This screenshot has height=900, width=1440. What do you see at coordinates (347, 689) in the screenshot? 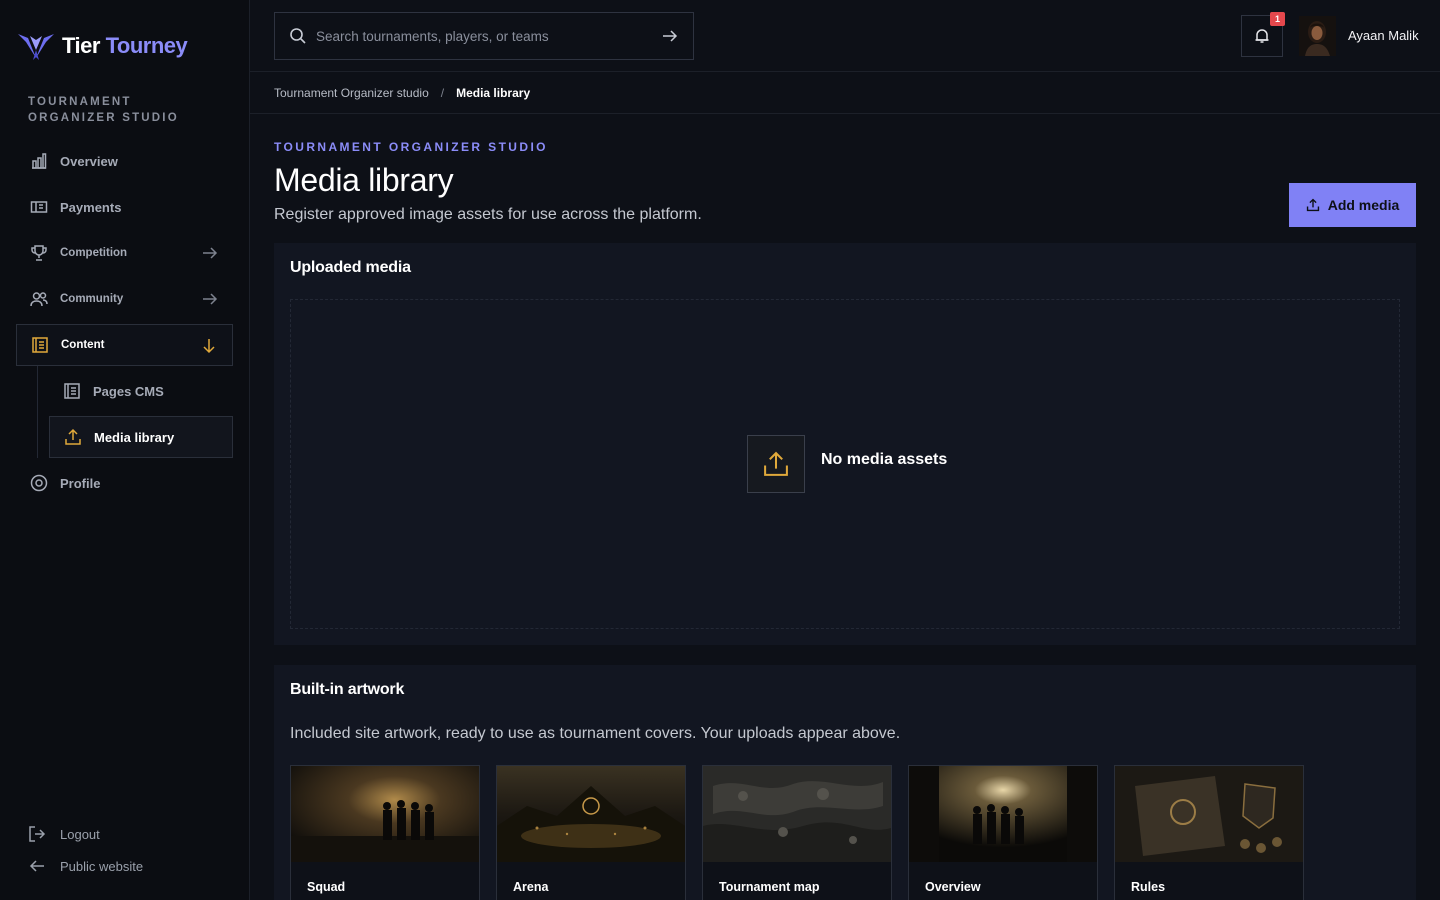
I see `builtin-artwork-title: Built-in artwork` at bounding box center [347, 689].